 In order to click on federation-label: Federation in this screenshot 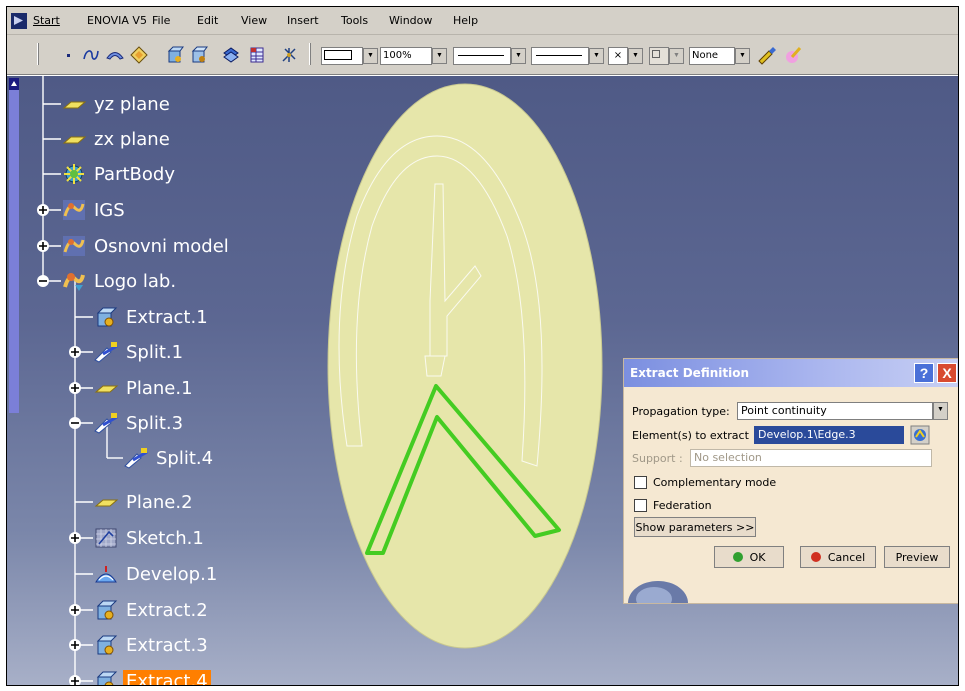, I will do `click(682, 505)`.